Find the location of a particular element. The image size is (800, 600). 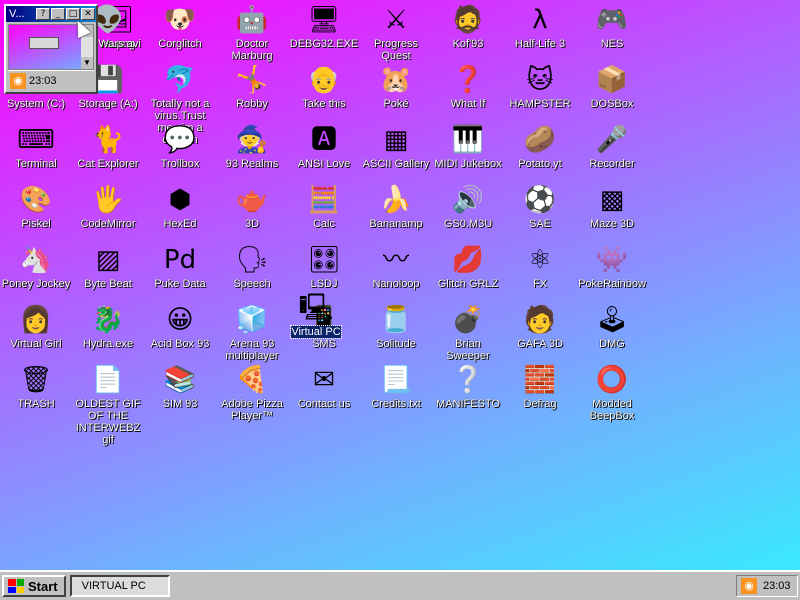

desktop-icon-byte-beat: ▨ Byte Beat is located at coordinates (108, 267).